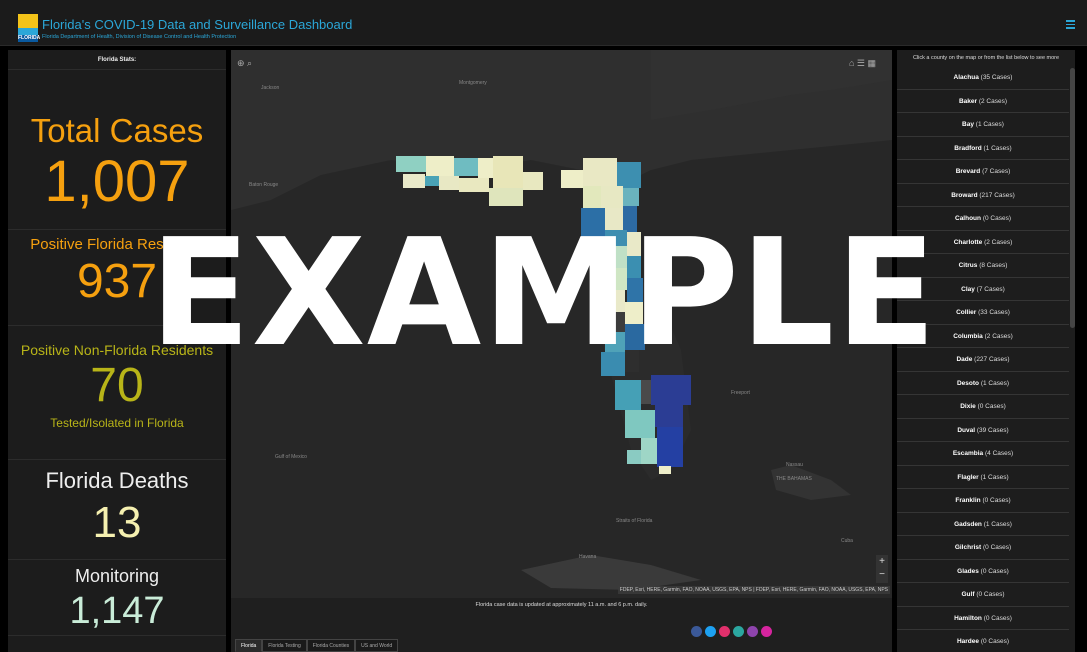 The height and width of the screenshot is (652, 1087). What do you see at coordinates (983, 336) in the screenshot?
I see `county-list-item: Columbia (2 Cases)` at bounding box center [983, 336].